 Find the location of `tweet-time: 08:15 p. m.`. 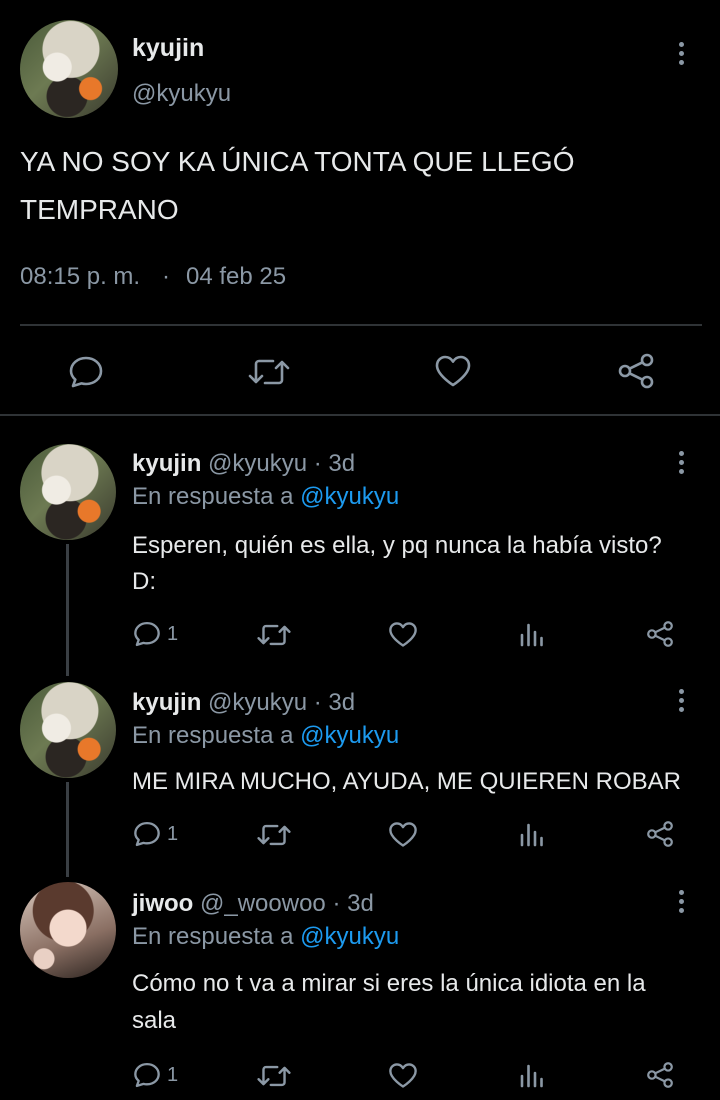

tweet-time: 08:15 p. m. is located at coordinates (80, 277).